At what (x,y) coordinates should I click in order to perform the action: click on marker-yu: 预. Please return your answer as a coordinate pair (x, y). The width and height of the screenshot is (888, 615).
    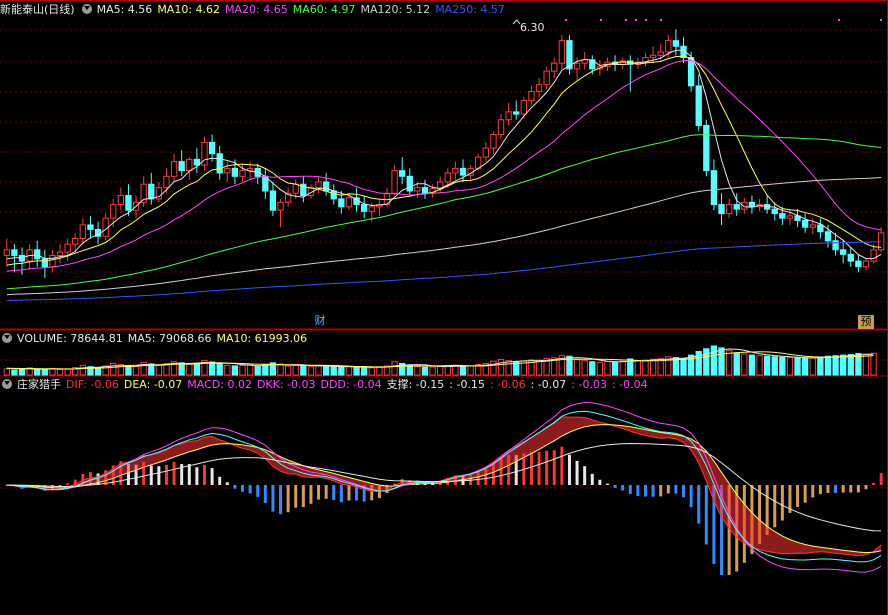
    Looking at the image, I should click on (866, 322).